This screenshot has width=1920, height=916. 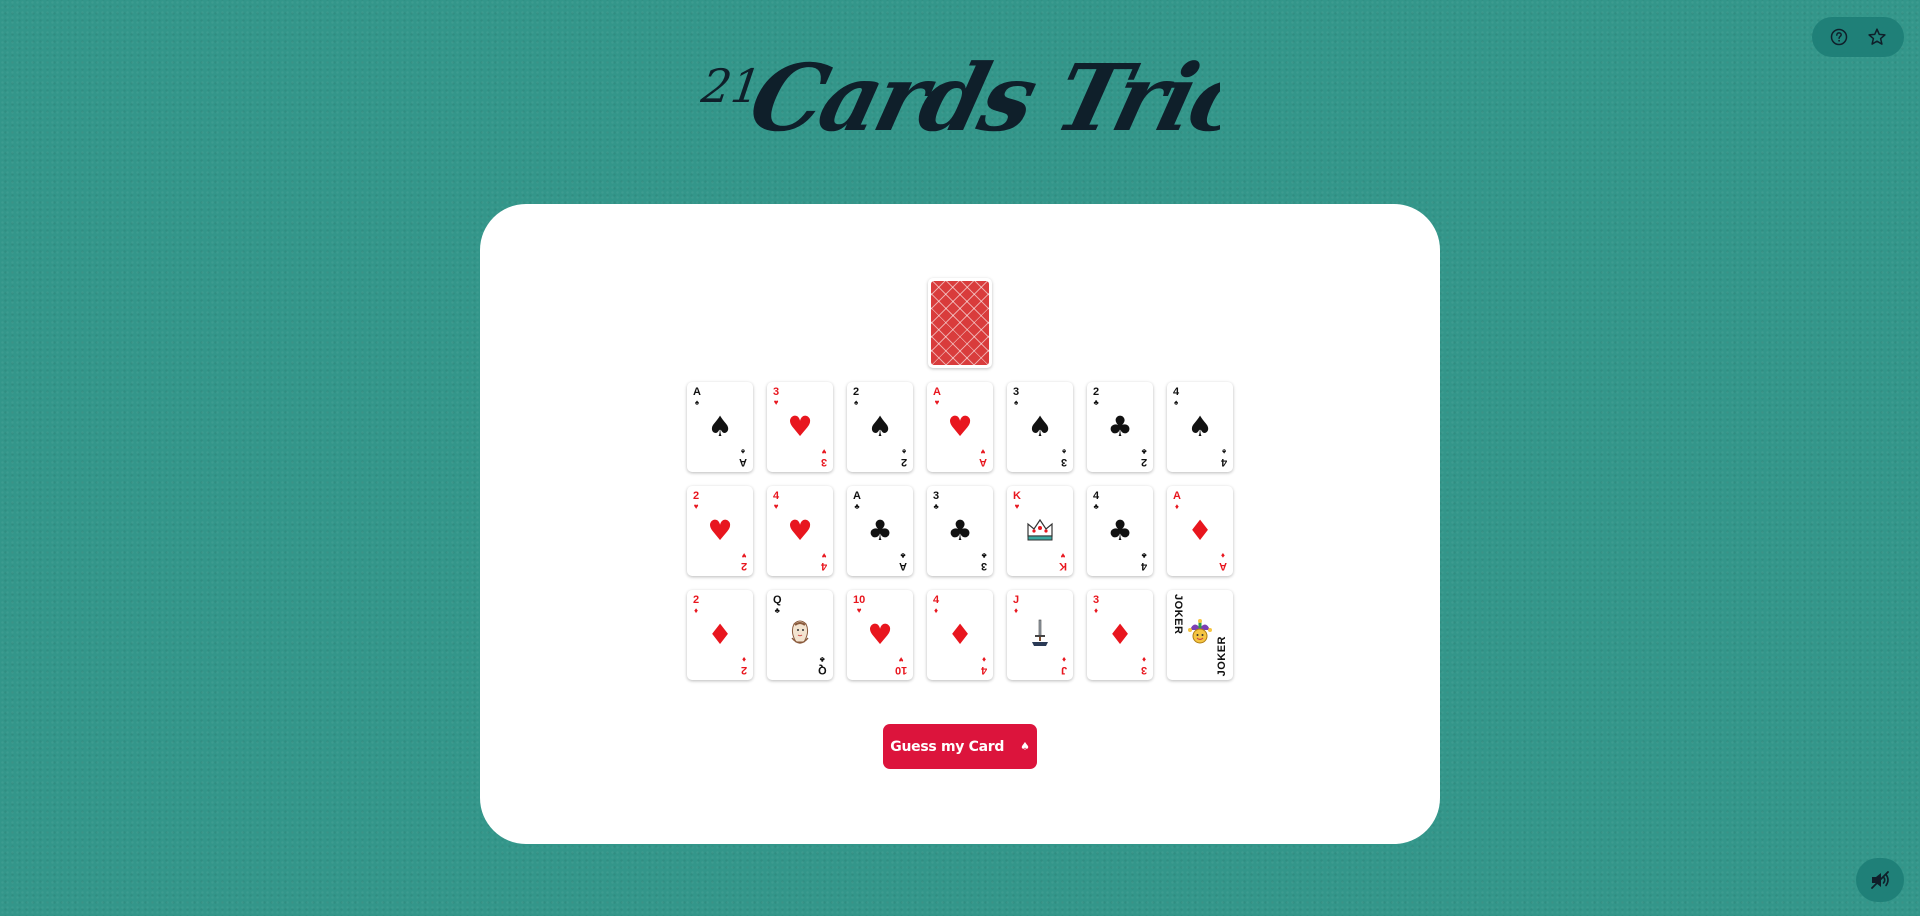 I want to click on guess-my-card-button: Guess my Card ♠, so click(x=960, y=746).